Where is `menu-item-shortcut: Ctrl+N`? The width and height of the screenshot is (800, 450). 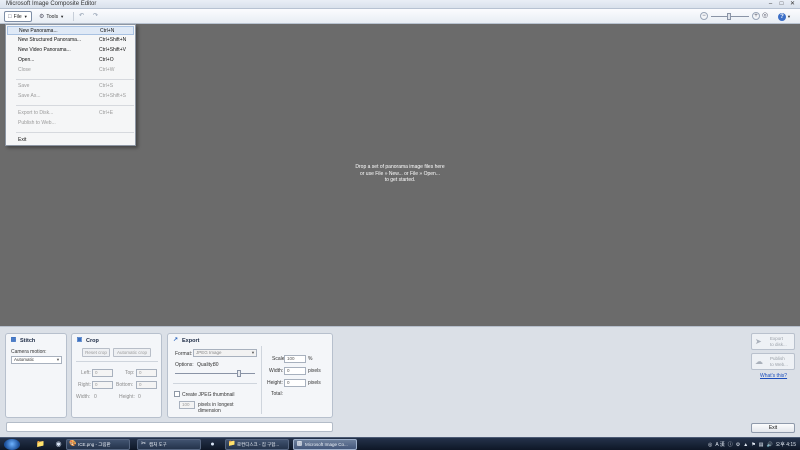
menu-item-shortcut: Ctrl+N is located at coordinates (107, 31).